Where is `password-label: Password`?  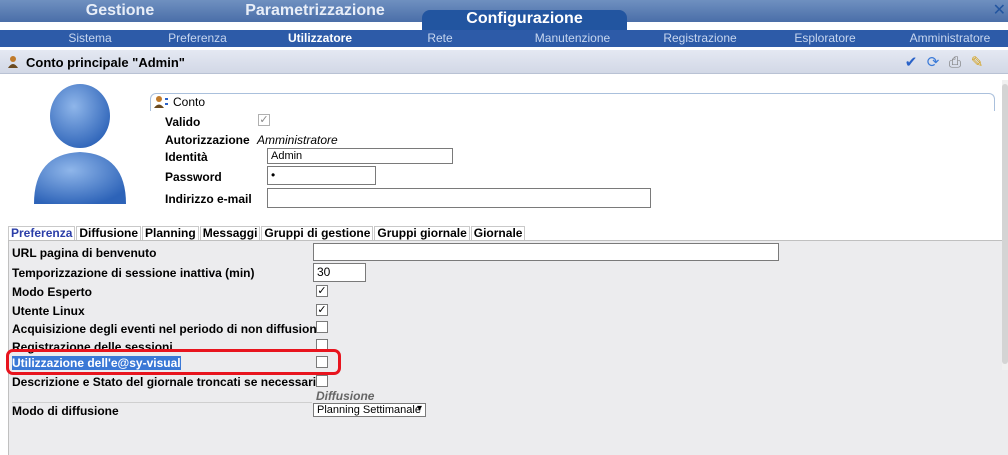 password-label: Password is located at coordinates (193, 177).